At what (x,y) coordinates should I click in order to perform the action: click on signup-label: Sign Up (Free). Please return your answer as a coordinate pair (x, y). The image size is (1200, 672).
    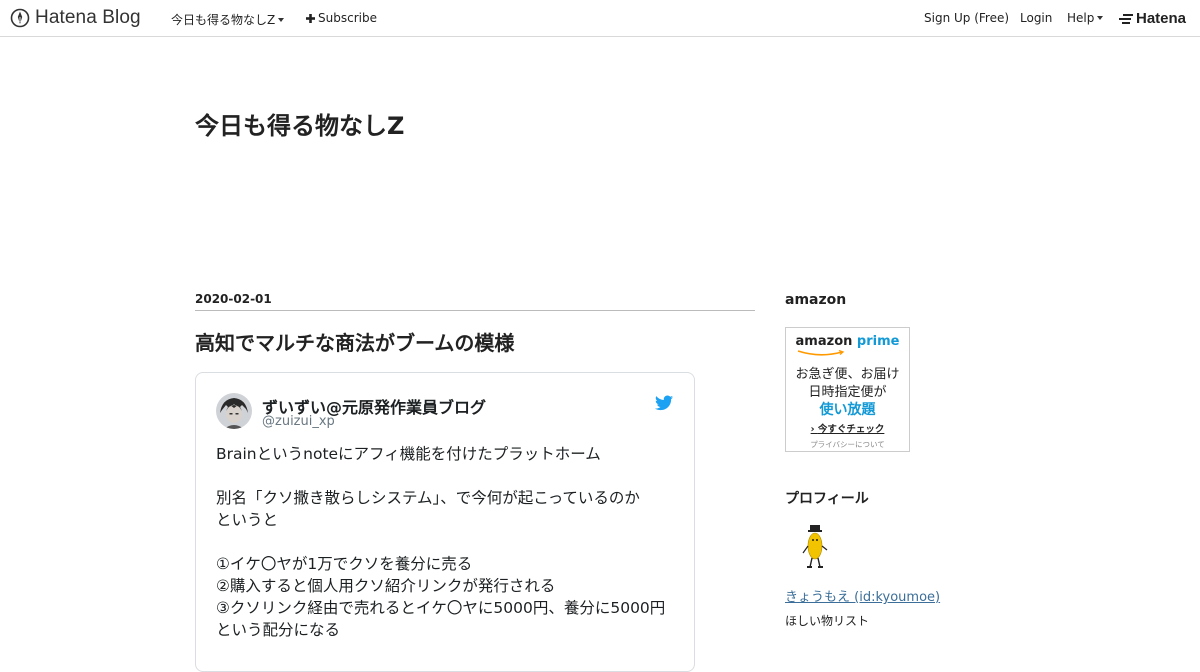
    Looking at the image, I should click on (967, 18).